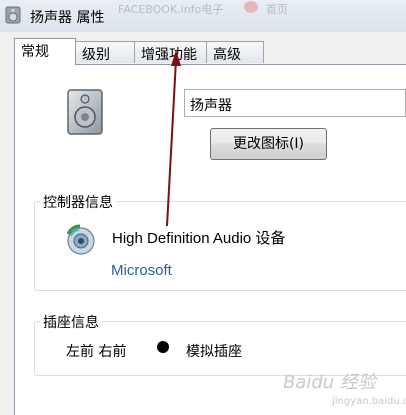  I want to click on tab-levels-label: 级别, so click(96, 55).